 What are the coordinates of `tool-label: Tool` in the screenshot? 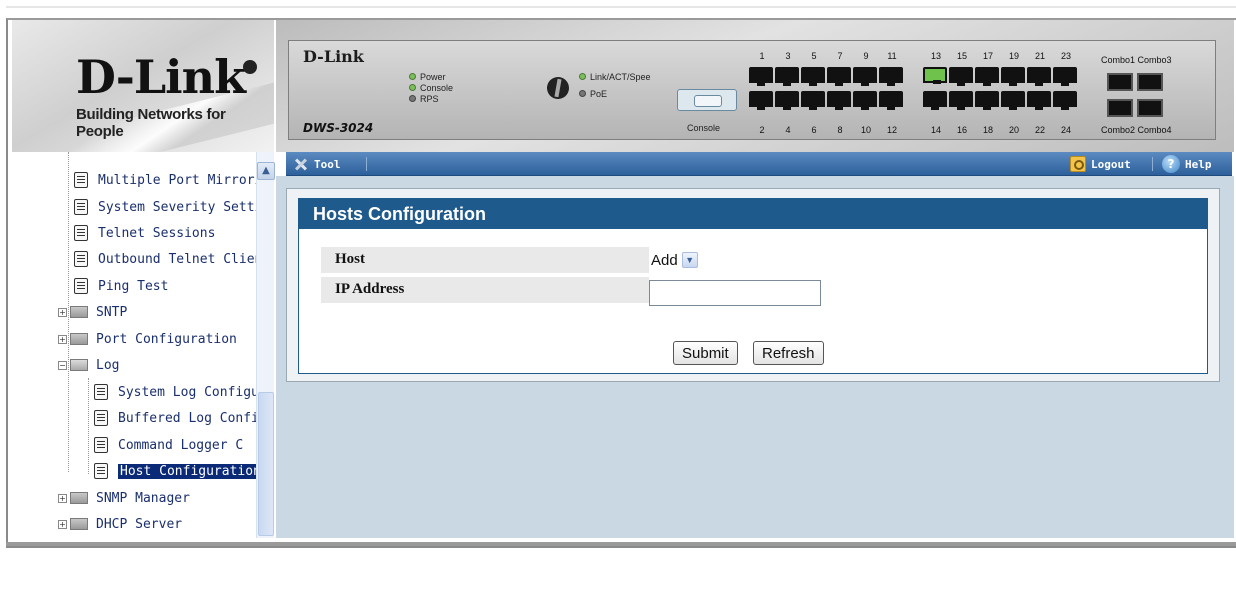 It's located at (327, 164).